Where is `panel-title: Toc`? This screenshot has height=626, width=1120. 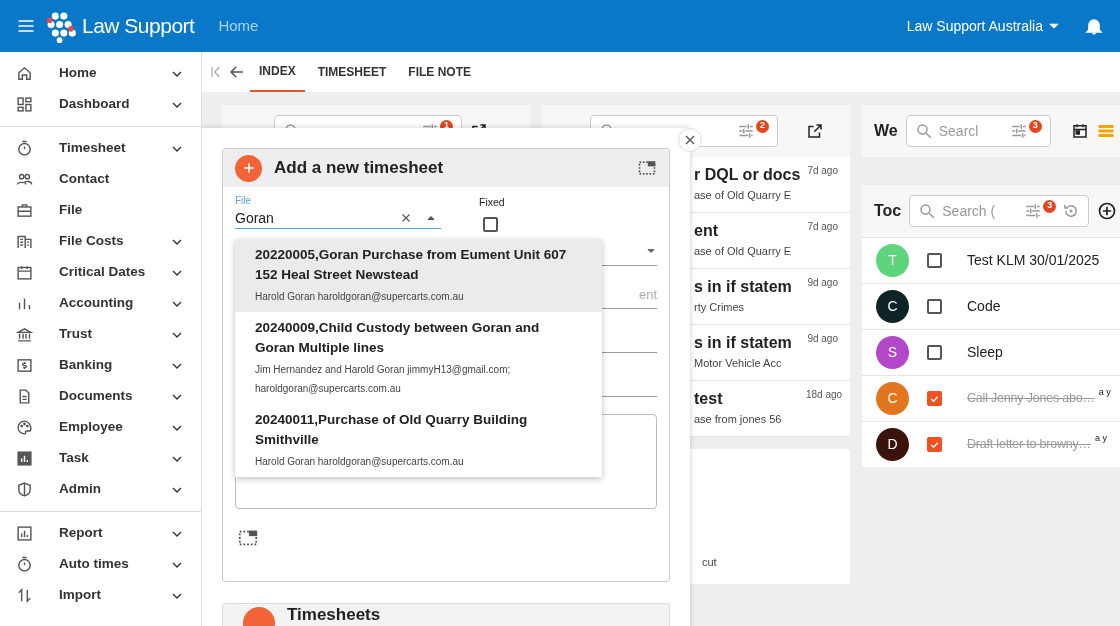 panel-title: Toc is located at coordinates (888, 211).